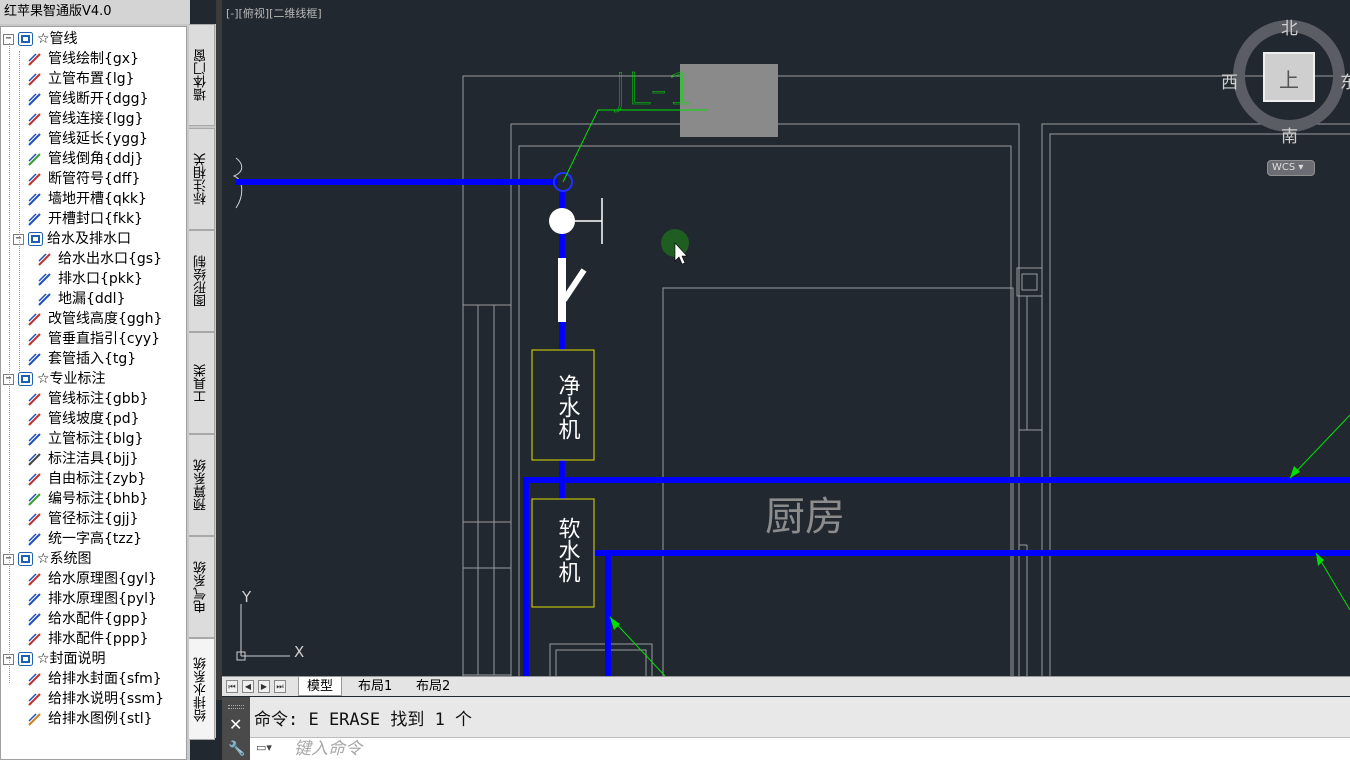 The width and height of the screenshot is (1350, 760). I want to click on tree-item: 给排水封面{sfm}, so click(94, 679).